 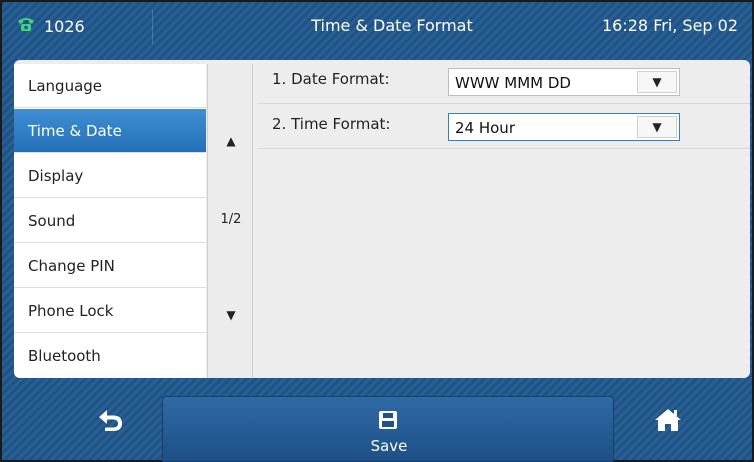 I want to click on sidebar-item-label: Time & Date, so click(x=75, y=130).